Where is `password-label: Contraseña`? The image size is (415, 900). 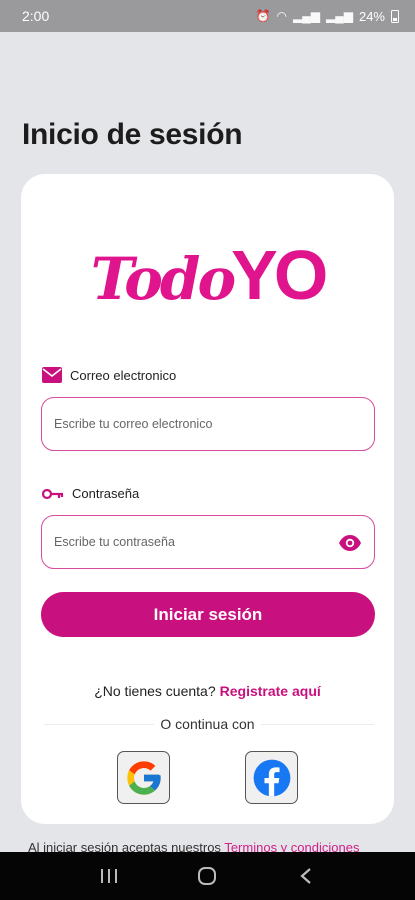
password-label: Contraseña is located at coordinates (106, 493).